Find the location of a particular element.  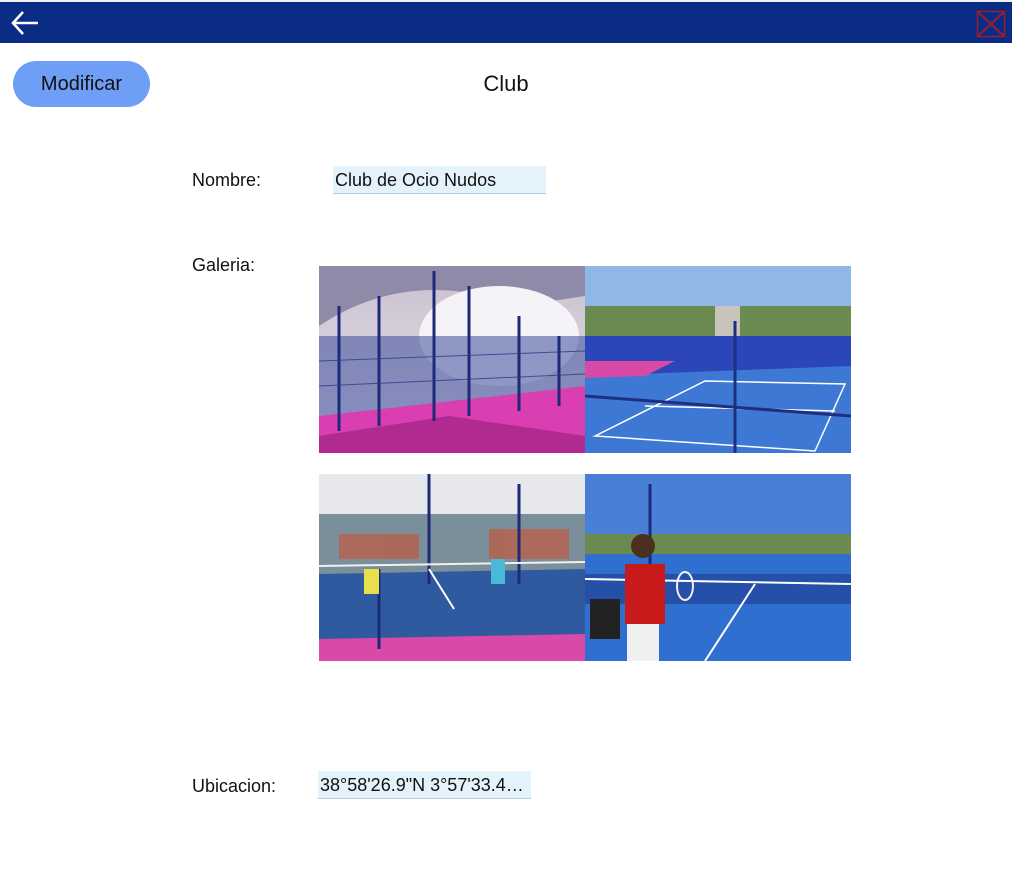

back-button is located at coordinates (25, 23).